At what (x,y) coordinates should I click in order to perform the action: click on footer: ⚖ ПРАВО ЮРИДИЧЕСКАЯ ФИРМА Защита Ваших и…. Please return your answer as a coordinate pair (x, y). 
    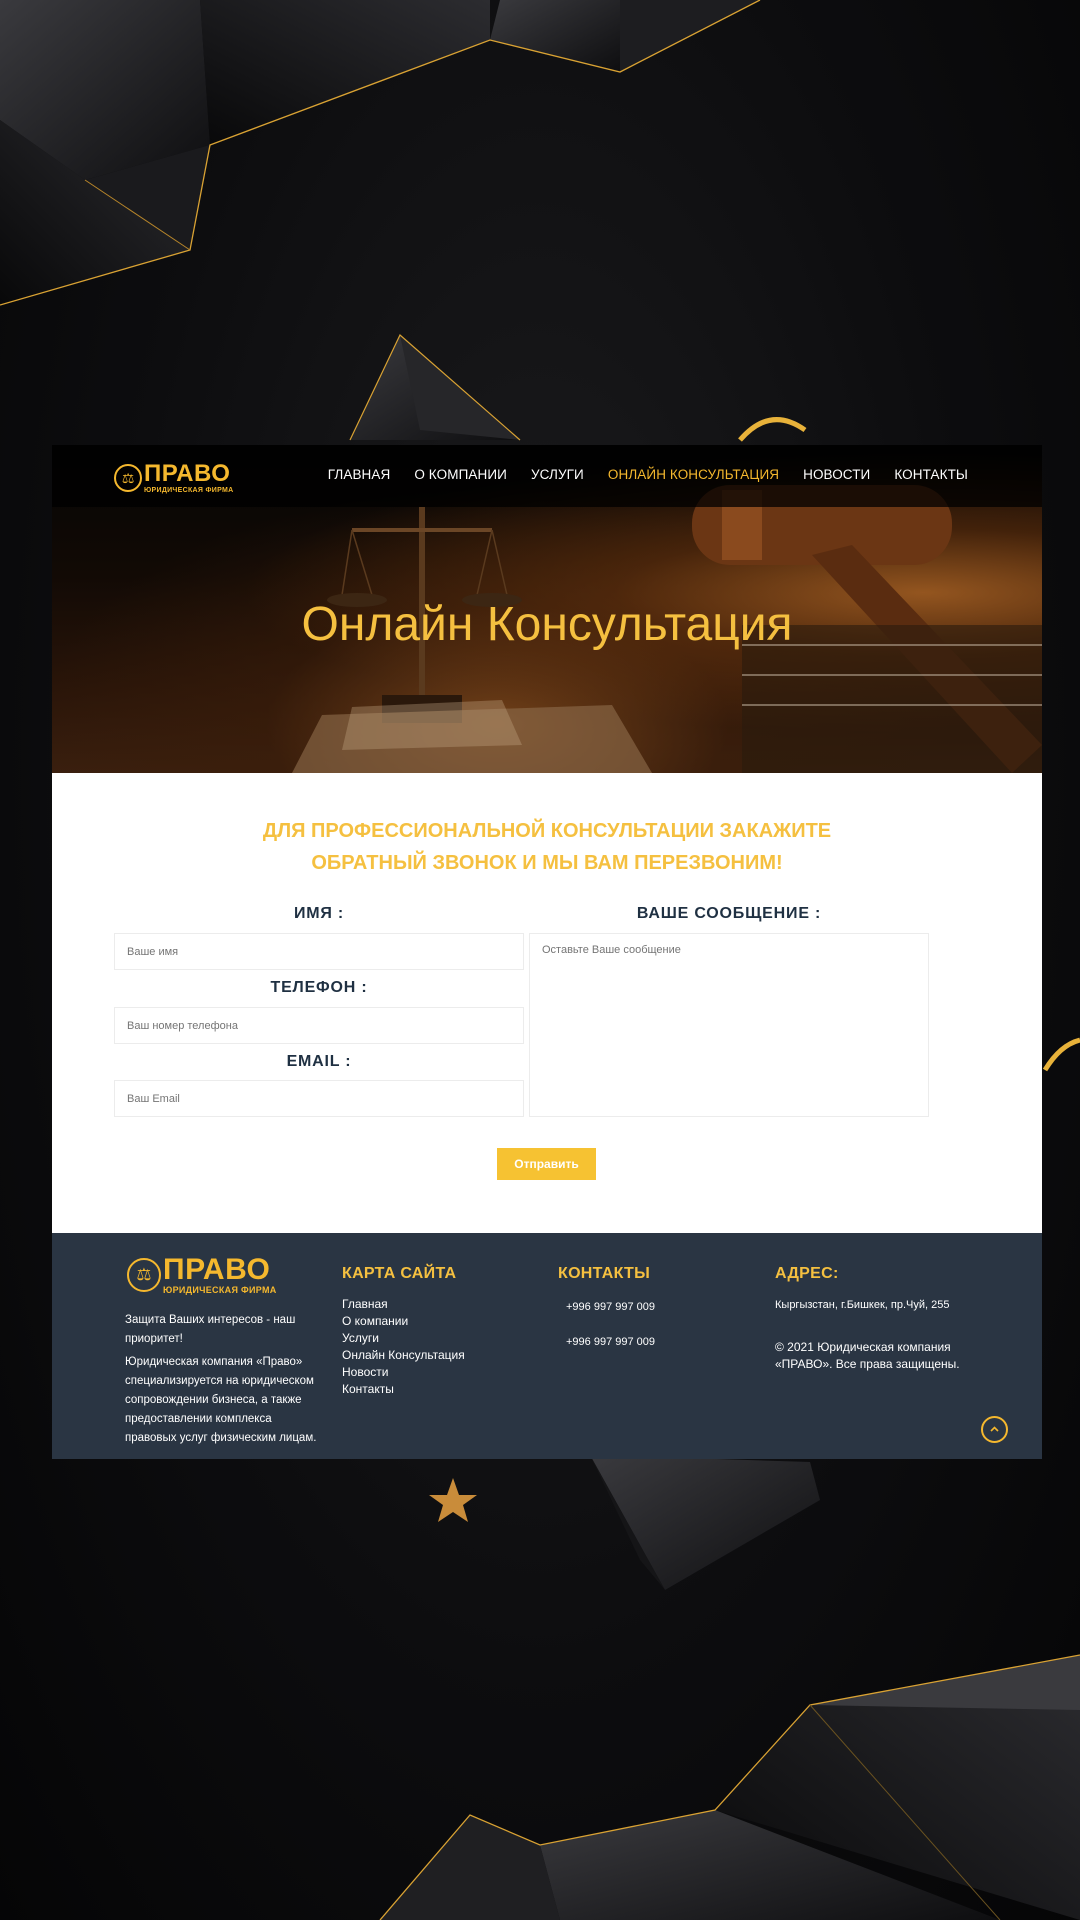
    Looking at the image, I should click on (547, 1346).